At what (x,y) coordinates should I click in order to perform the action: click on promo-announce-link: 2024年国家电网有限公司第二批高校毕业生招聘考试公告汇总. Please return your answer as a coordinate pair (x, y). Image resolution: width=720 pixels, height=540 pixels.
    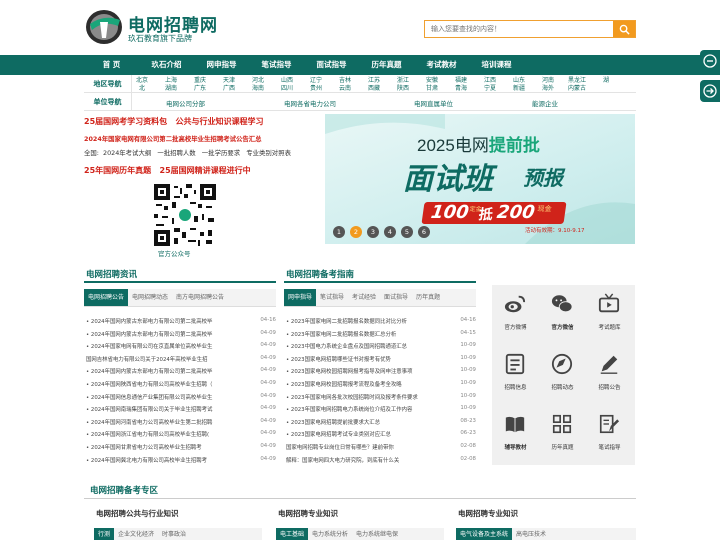
    Looking at the image, I should click on (173, 138).